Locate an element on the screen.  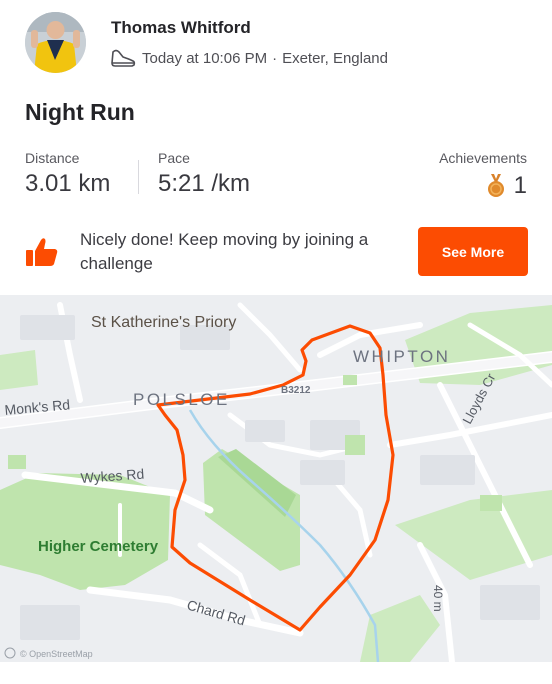
map-label-higher-cemetery: Higher Cemetery is located at coordinates (98, 546).